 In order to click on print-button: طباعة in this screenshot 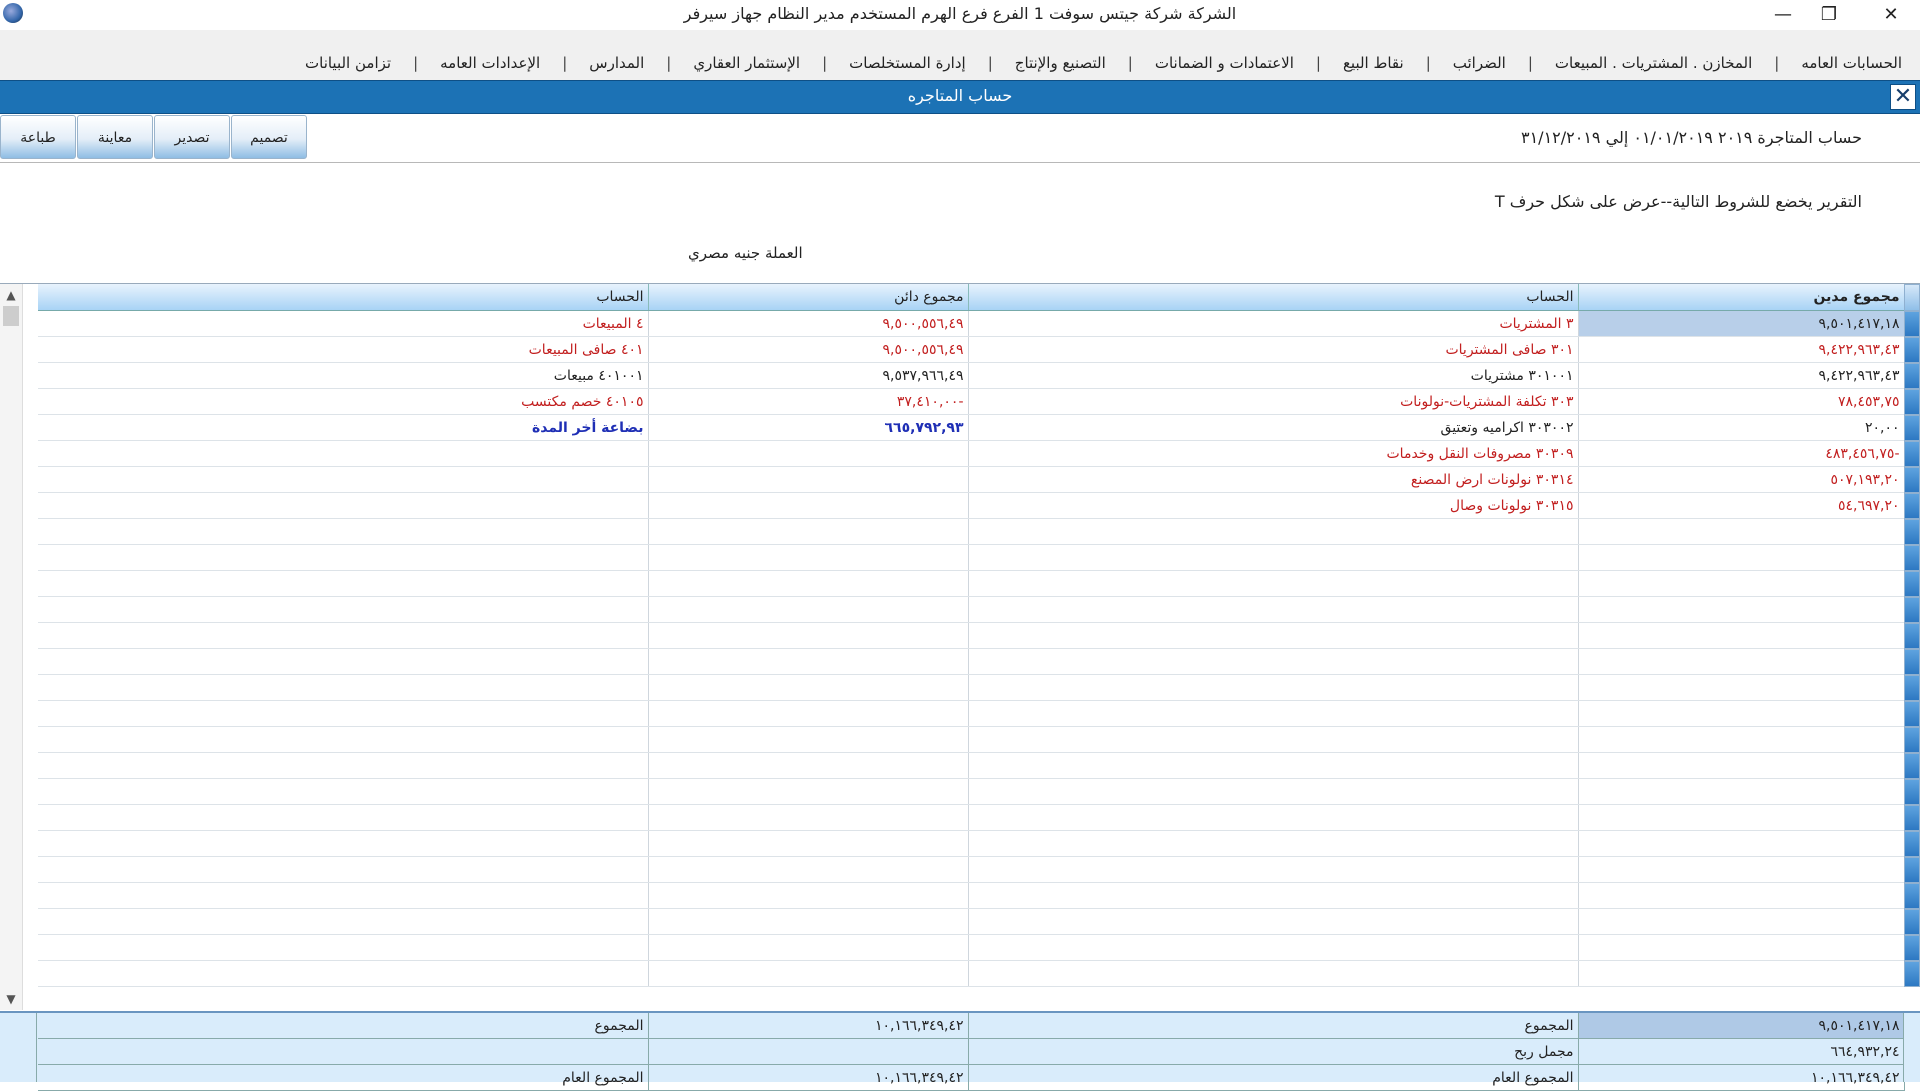, I will do `click(38, 137)`.